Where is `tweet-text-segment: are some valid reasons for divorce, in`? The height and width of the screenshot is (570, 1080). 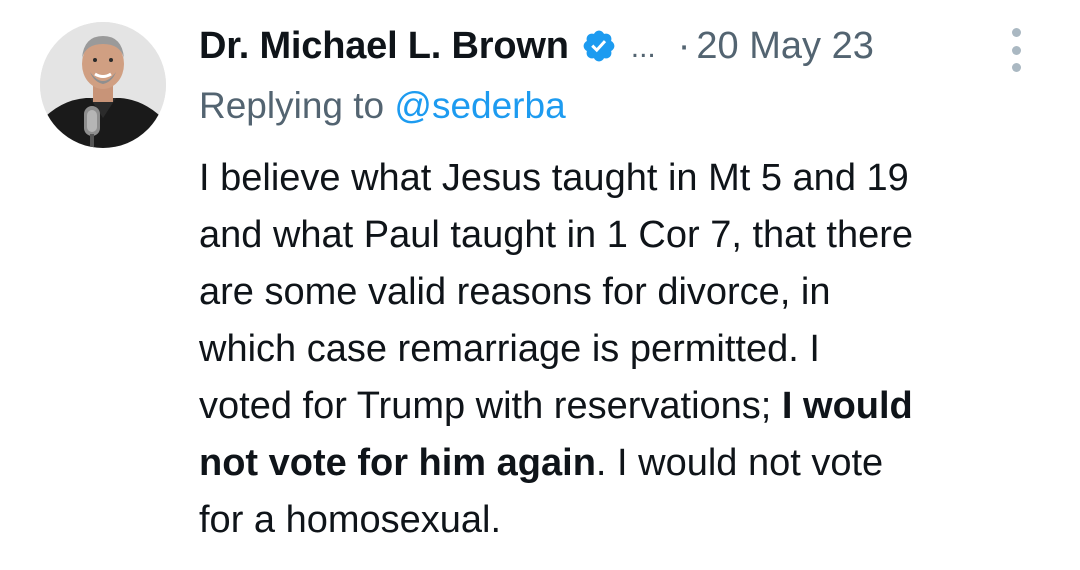 tweet-text-segment: are some valid reasons for divorce, in is located at coordinates (515, 292).